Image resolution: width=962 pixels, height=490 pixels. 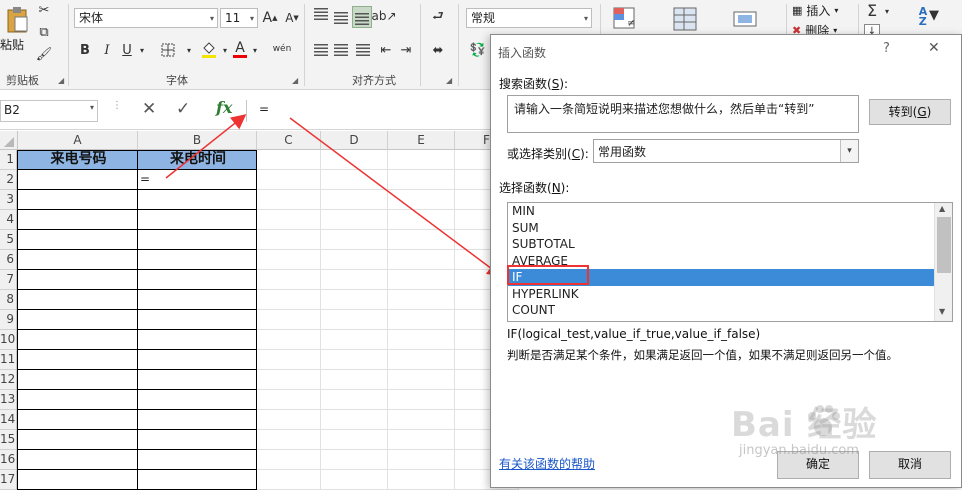 What do you see at coordinates (721, 310) in the screenshot?
I see `function-list-item: COUNT` at bounding box center [721, 310].